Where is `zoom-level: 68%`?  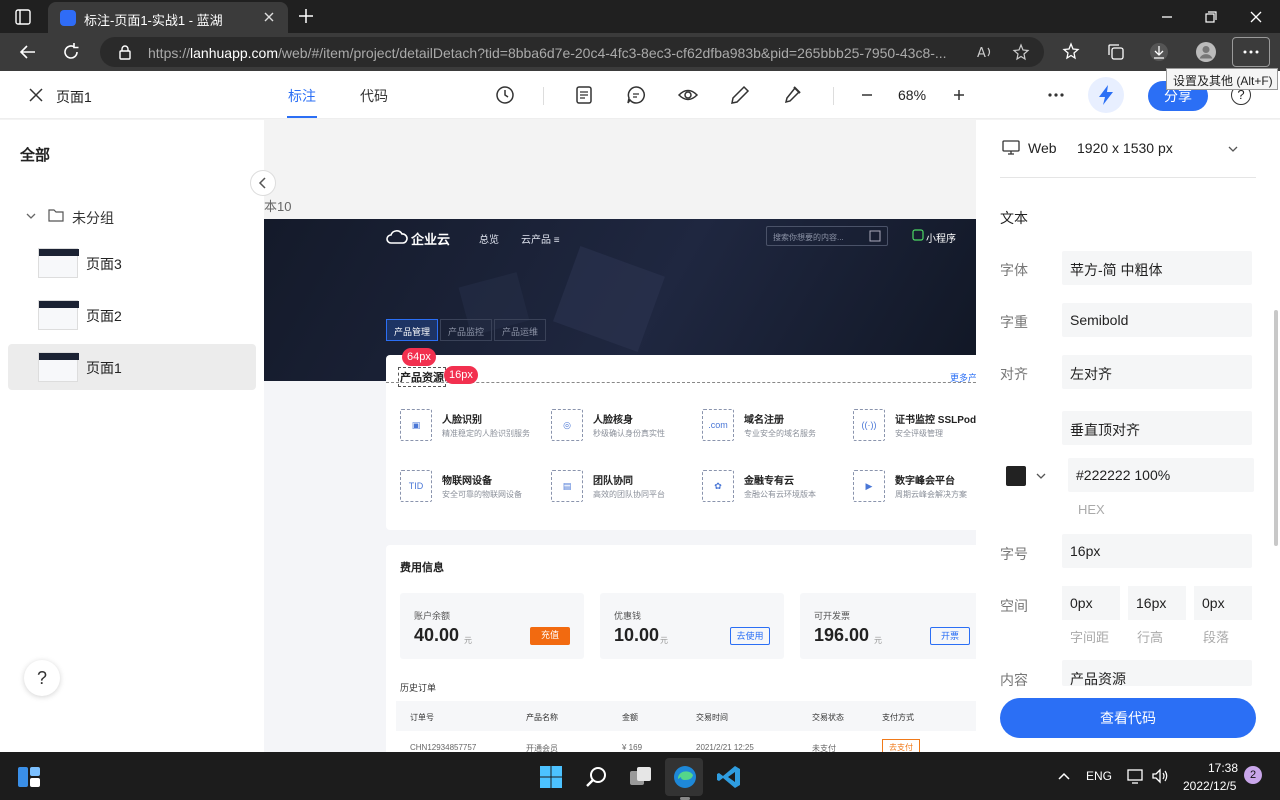 zoom-level: 68% is located at coordinates (912, 95).